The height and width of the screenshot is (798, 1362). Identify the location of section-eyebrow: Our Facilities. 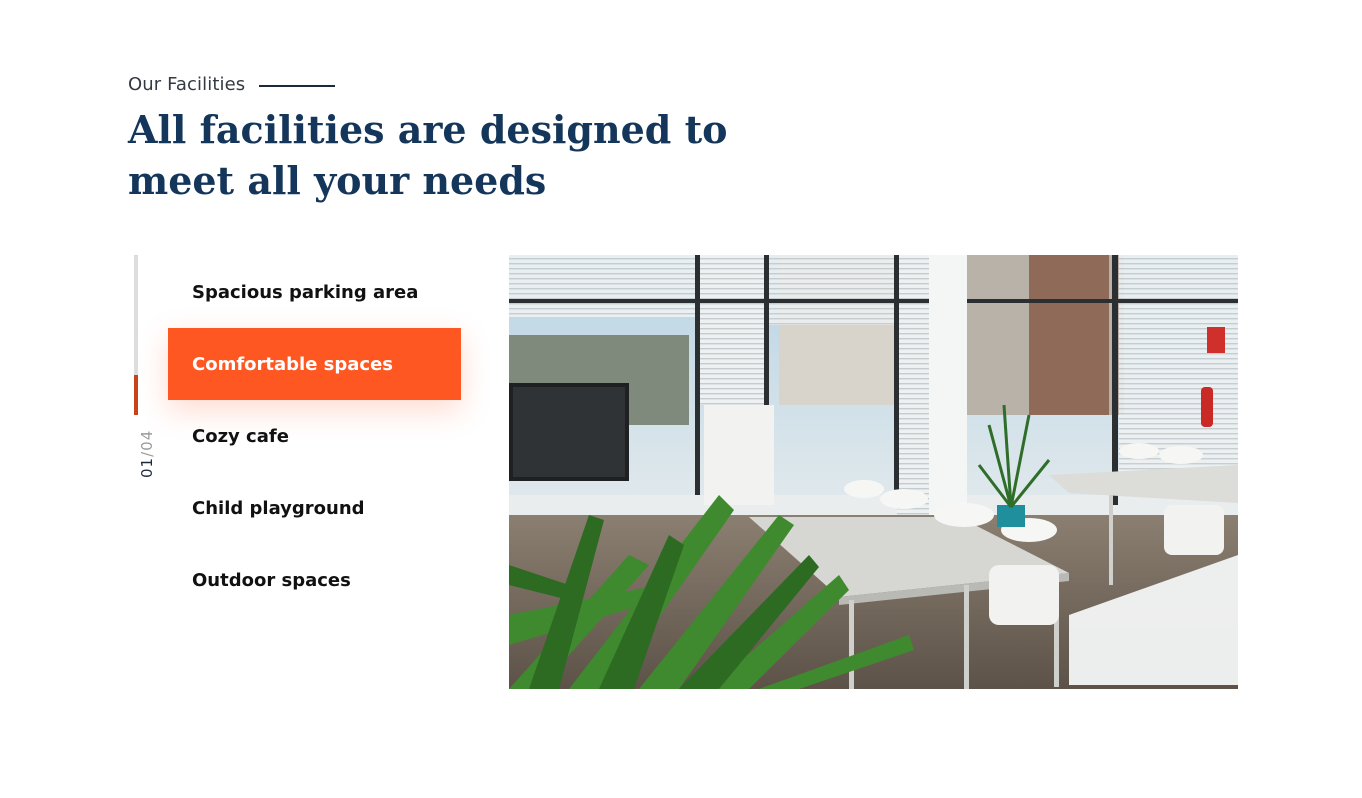
(232, 84).